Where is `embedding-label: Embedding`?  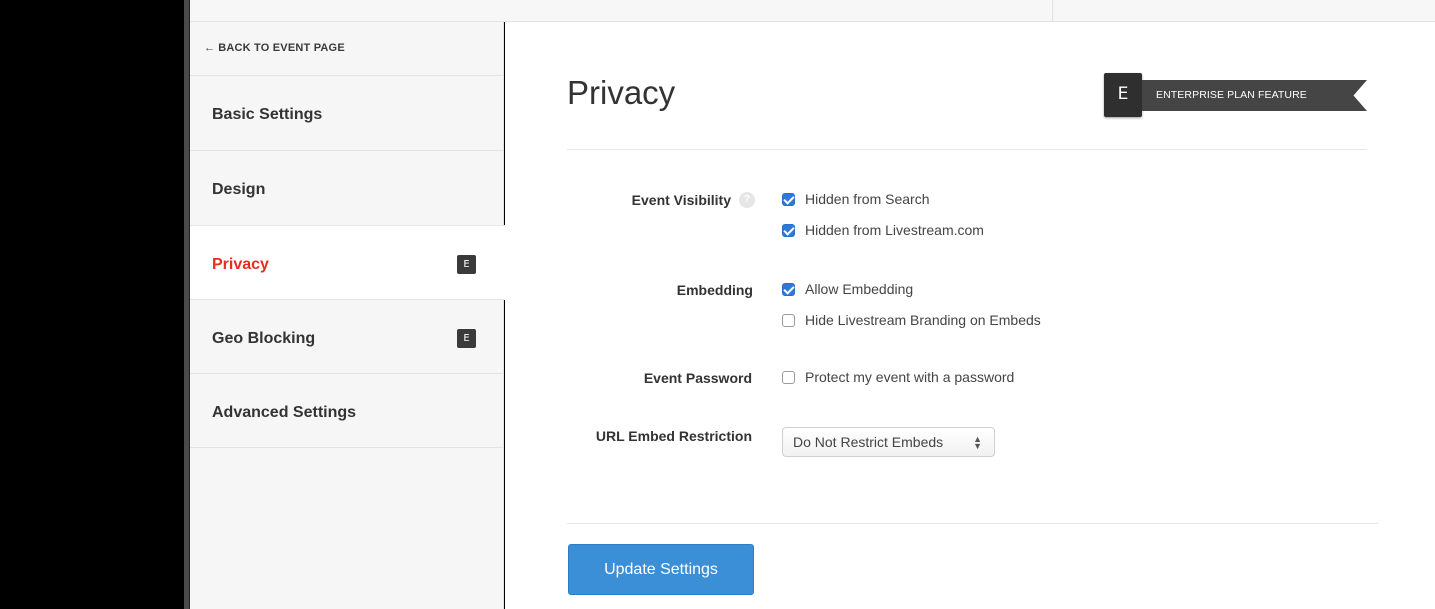
embedding-label: Embedding is located at coordinates (714, 290).